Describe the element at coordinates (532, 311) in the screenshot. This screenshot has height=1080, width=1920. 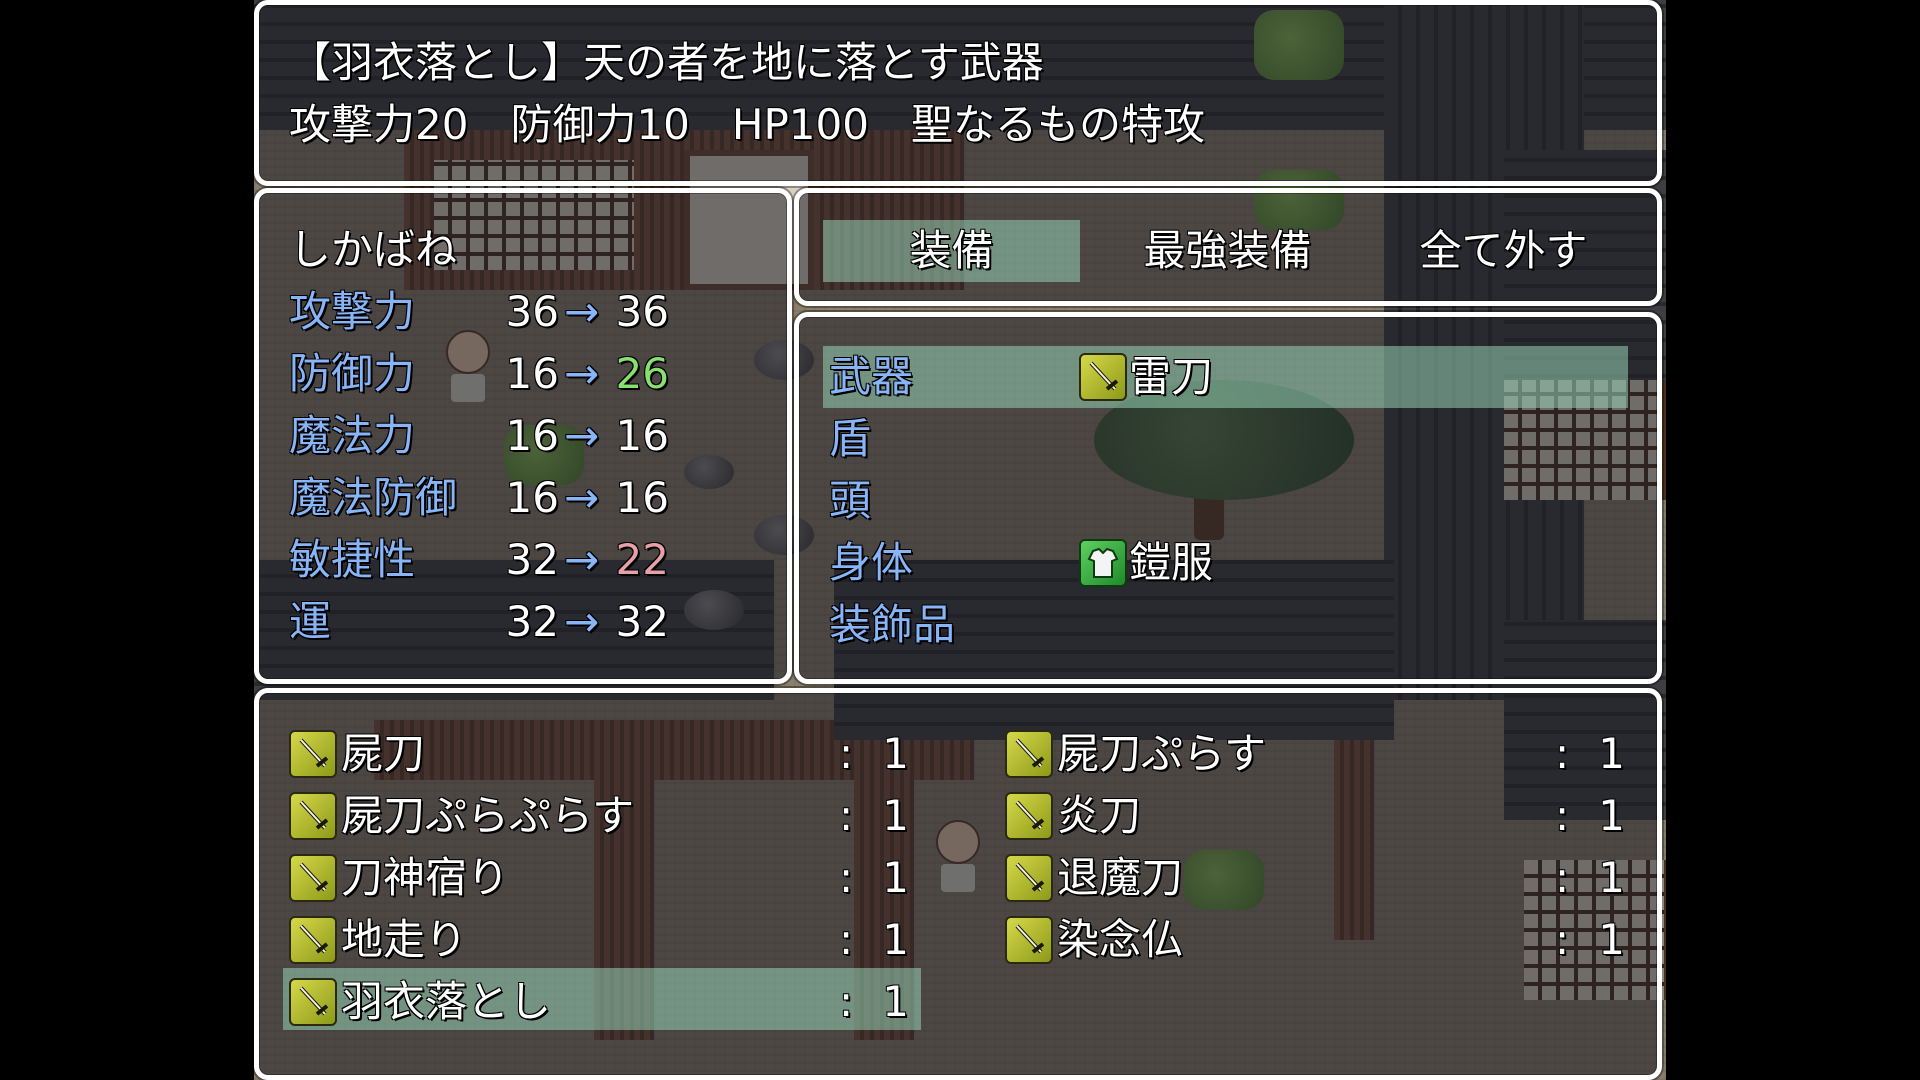
I see `param-current: 36` at that location.